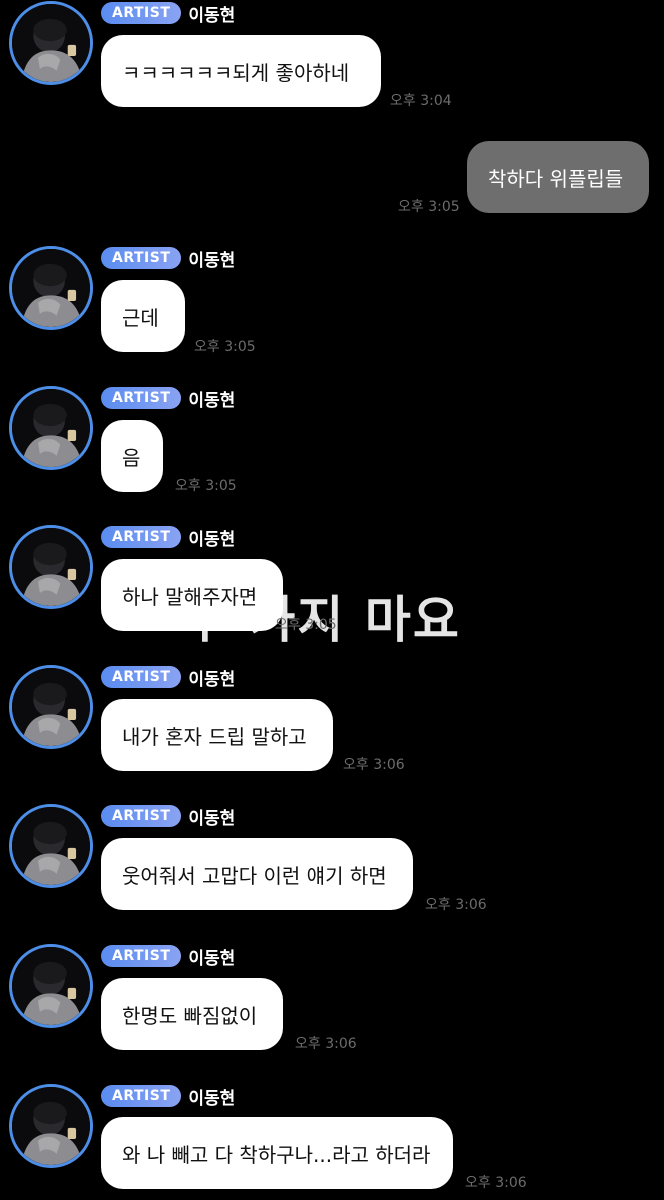 The width and height of the screenshot is (664, 1200). What do you see at coordinates (421, 101) in the screenshot?
I see `message-timestamp: 오후 3:04` at bounding box center [421, 101].